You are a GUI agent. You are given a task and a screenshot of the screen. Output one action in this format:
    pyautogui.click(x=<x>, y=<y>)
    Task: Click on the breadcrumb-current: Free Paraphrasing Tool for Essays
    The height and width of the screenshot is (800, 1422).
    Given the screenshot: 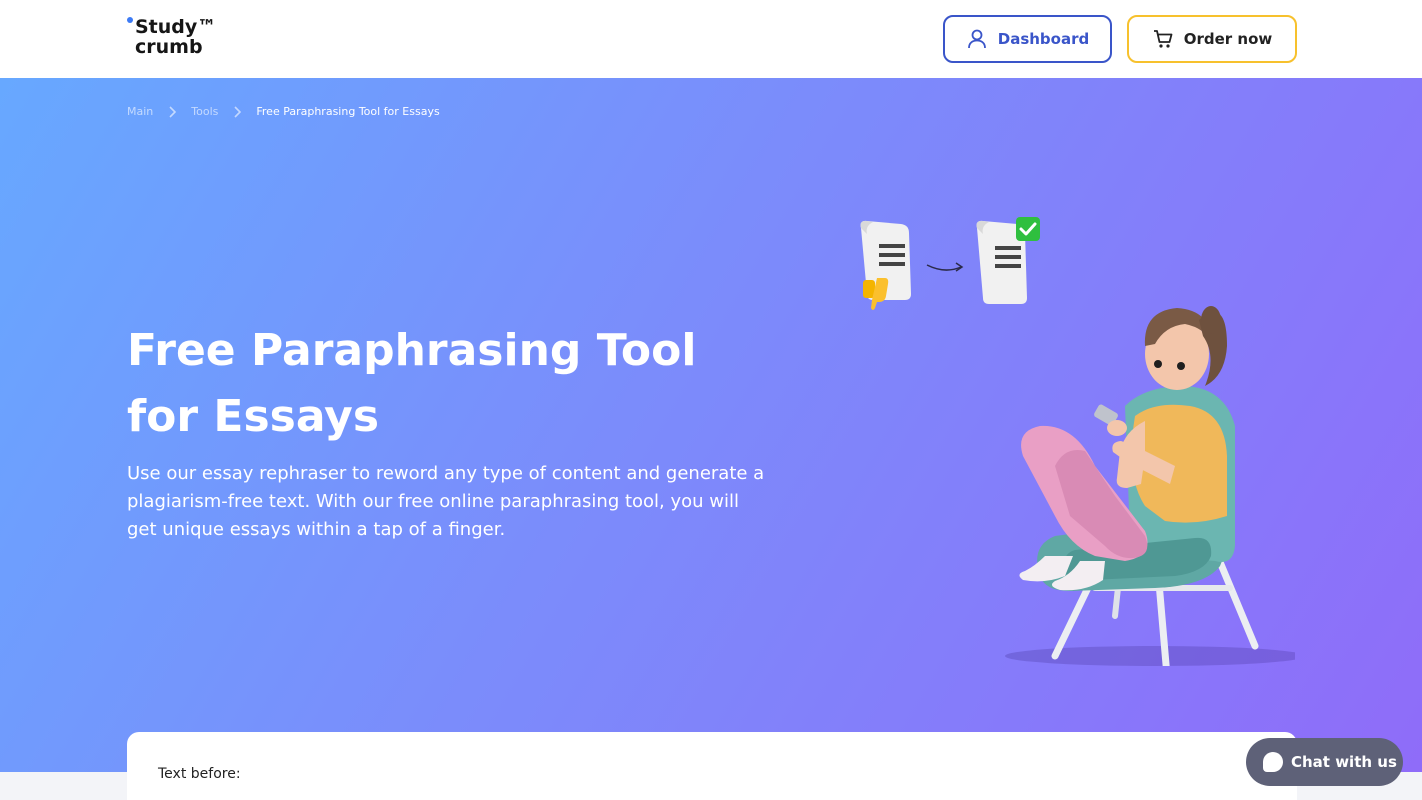 What is the action you would take?
    pyautogui.click(x=348, y=111)
    